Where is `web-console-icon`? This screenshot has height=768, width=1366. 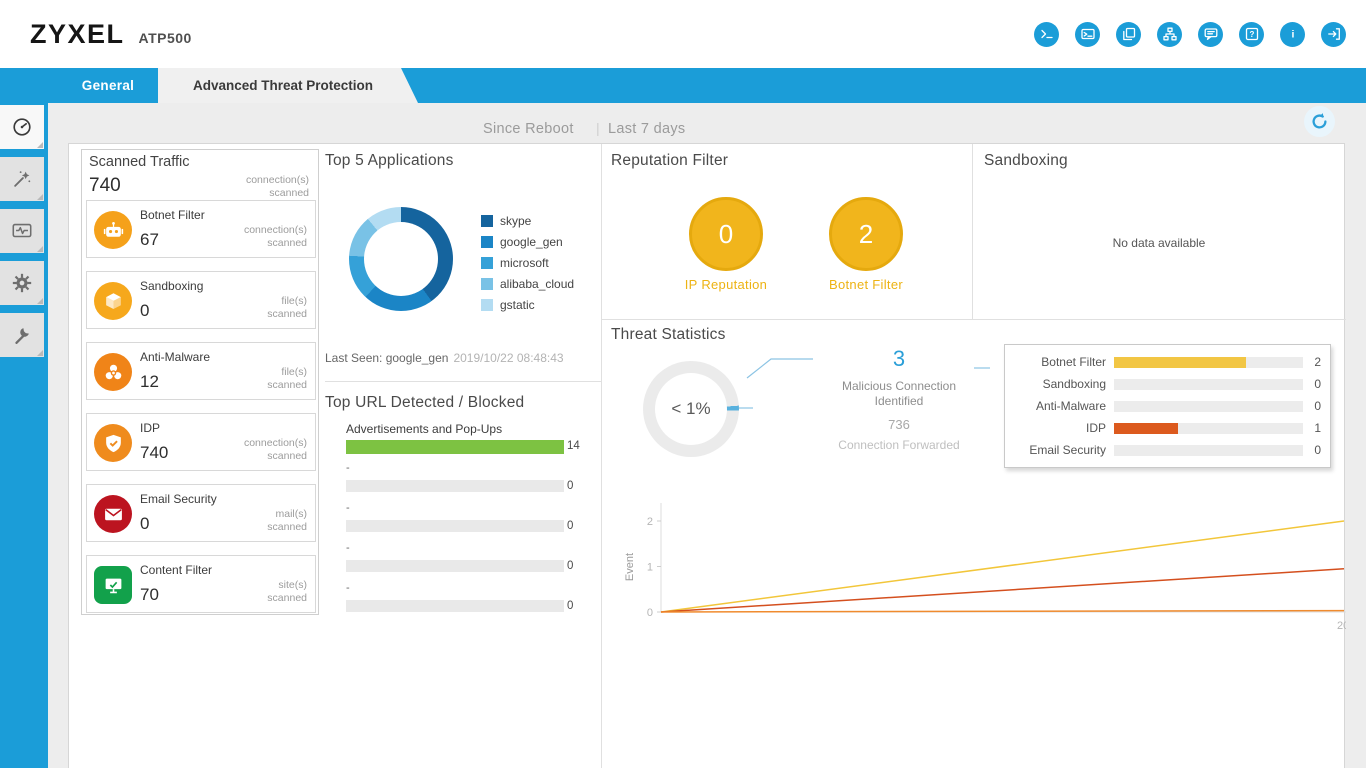 web-console-icon is located at coordinates (1087, 34).